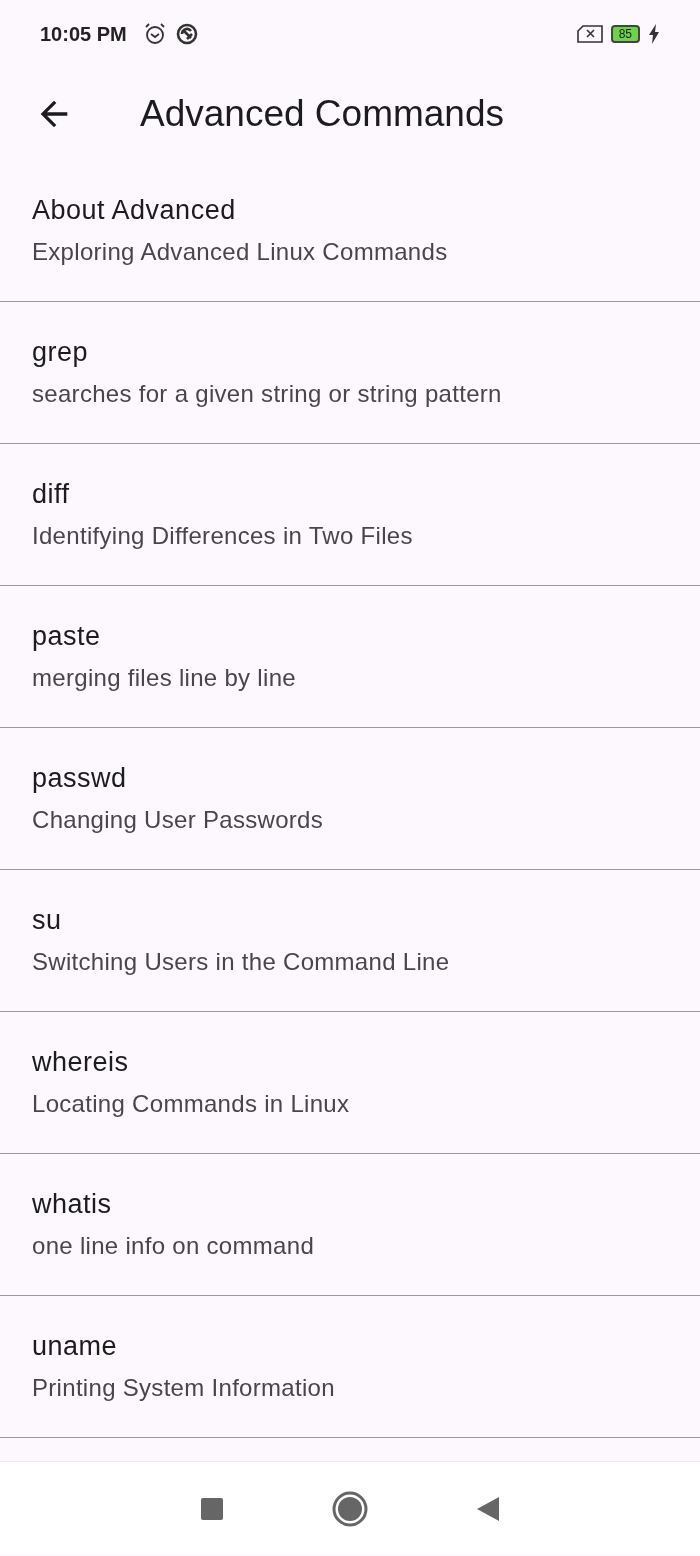 The image size is (700, 1556). I want to click on list-item: whereis Locating Commands in Linux, so click(350, 1083).